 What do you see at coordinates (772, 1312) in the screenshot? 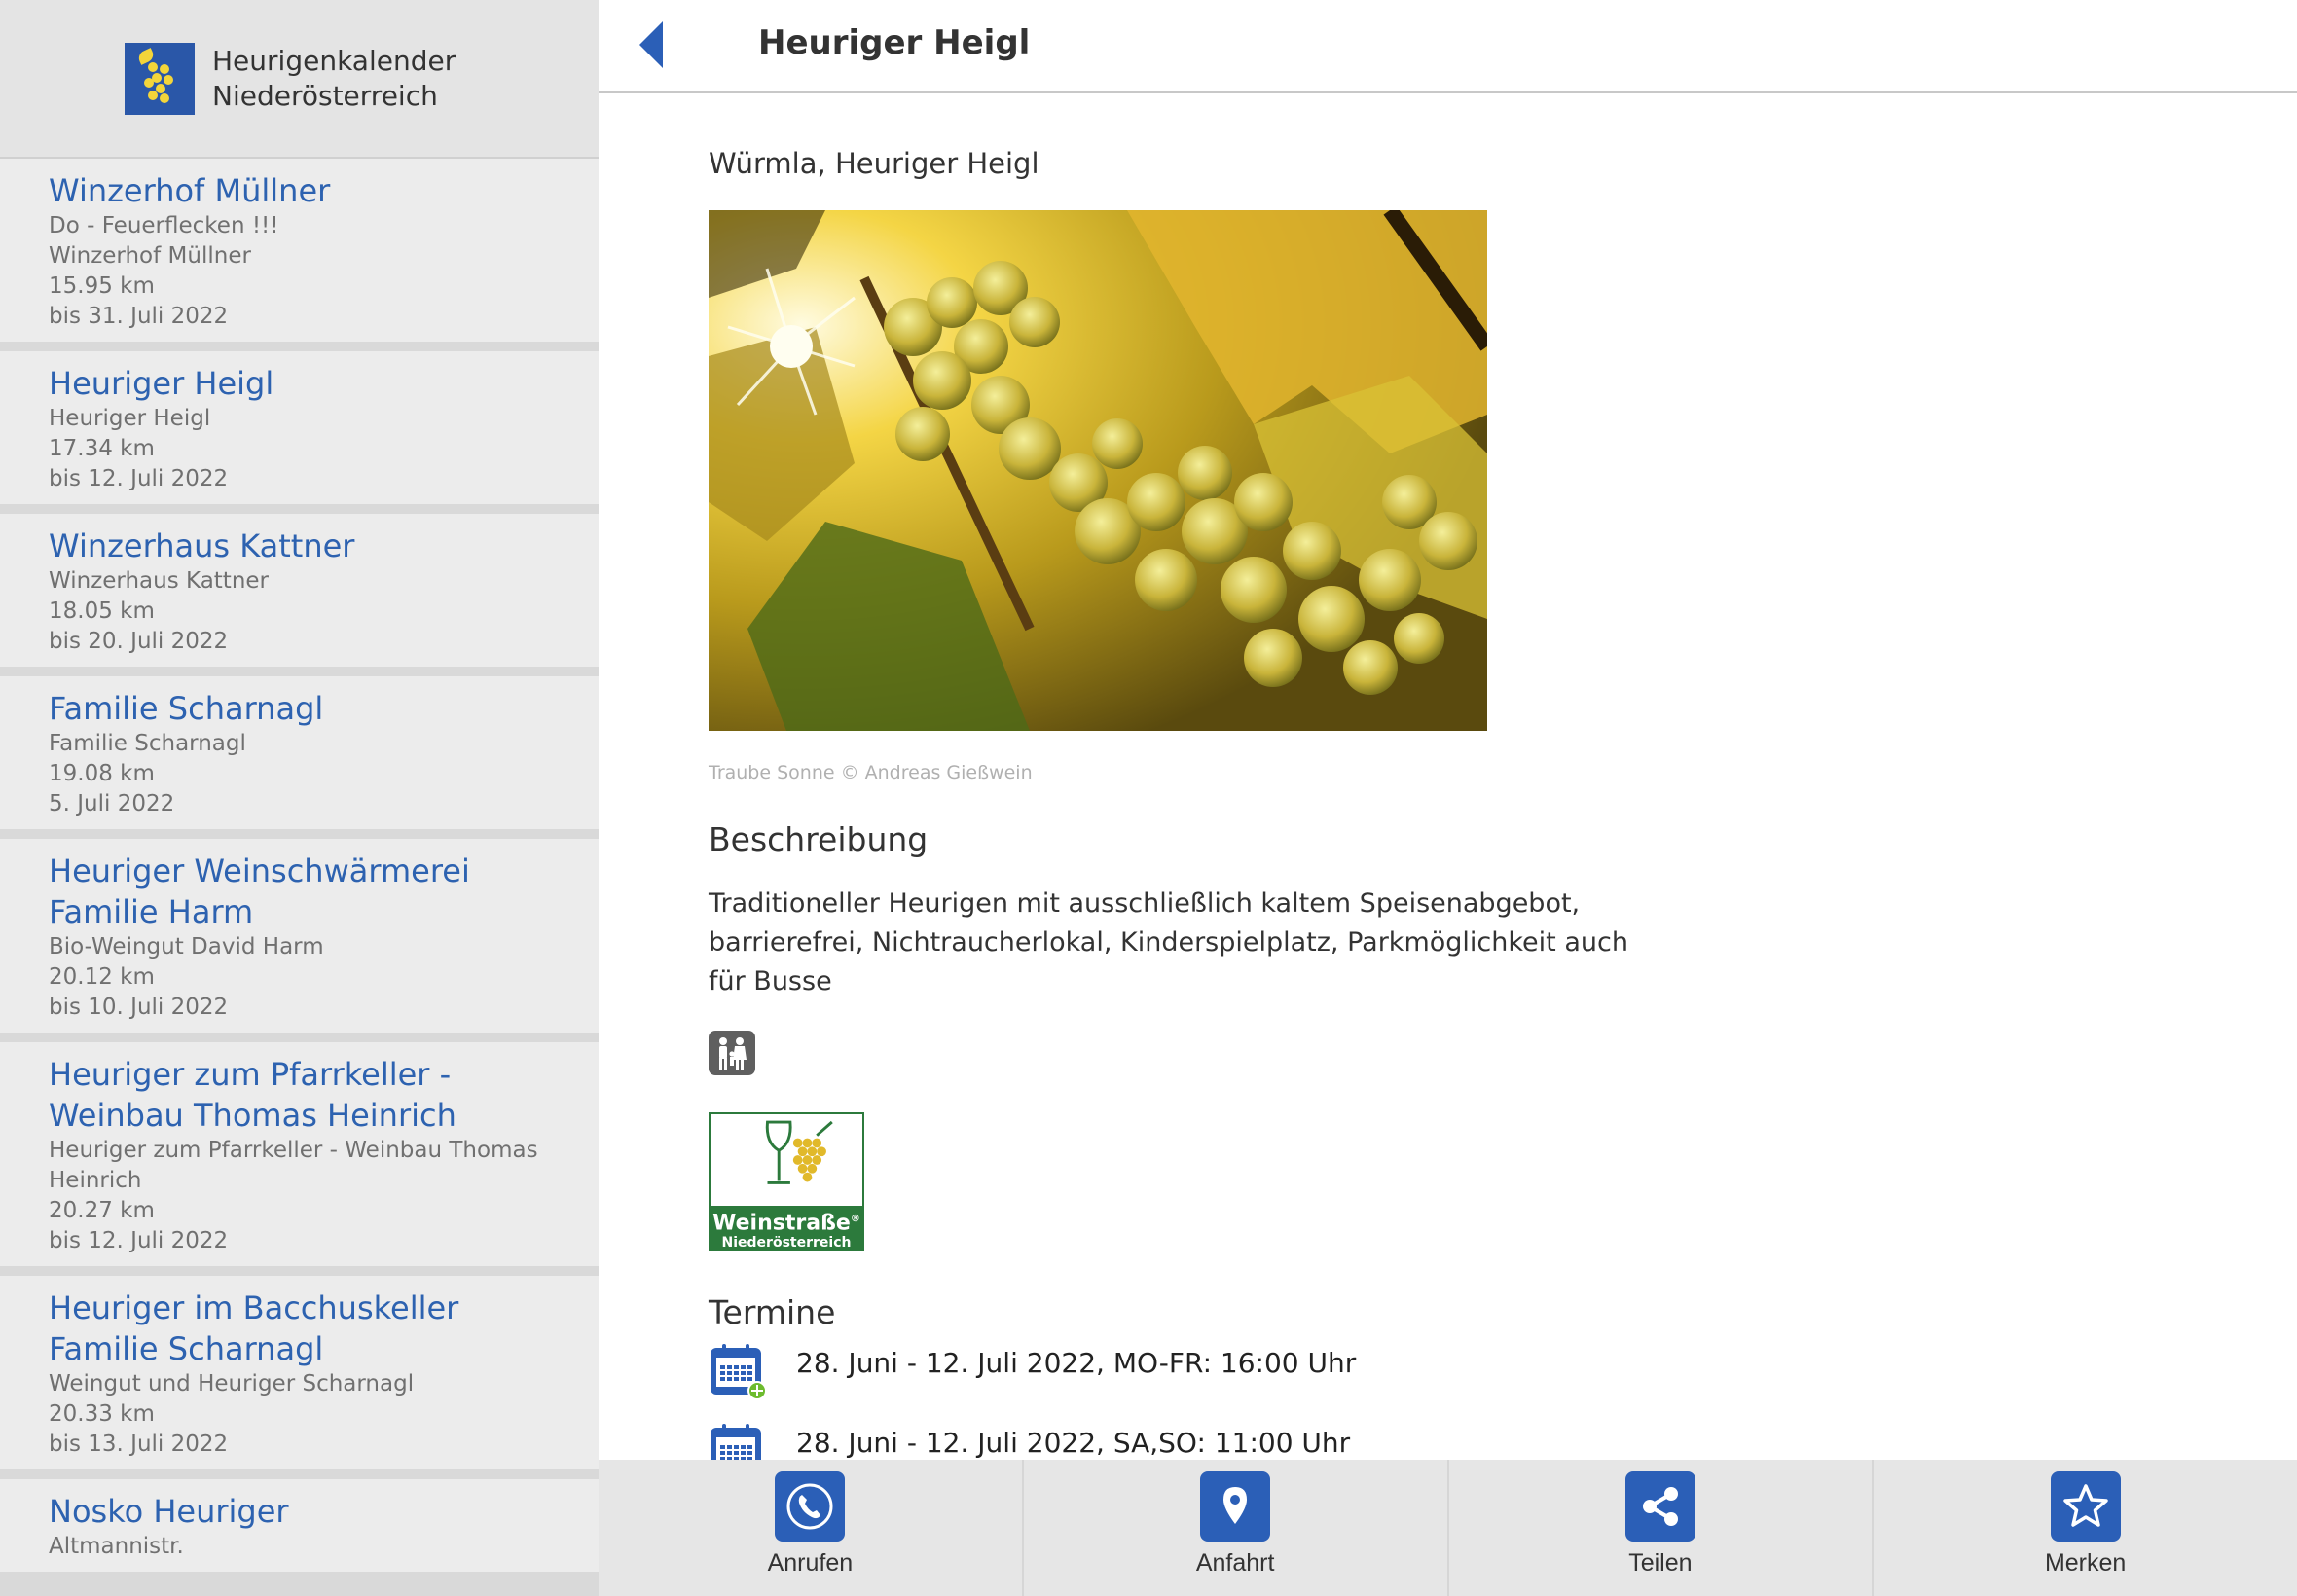
I see `termine-heading: Termine` at bounding box center [772, 1312].